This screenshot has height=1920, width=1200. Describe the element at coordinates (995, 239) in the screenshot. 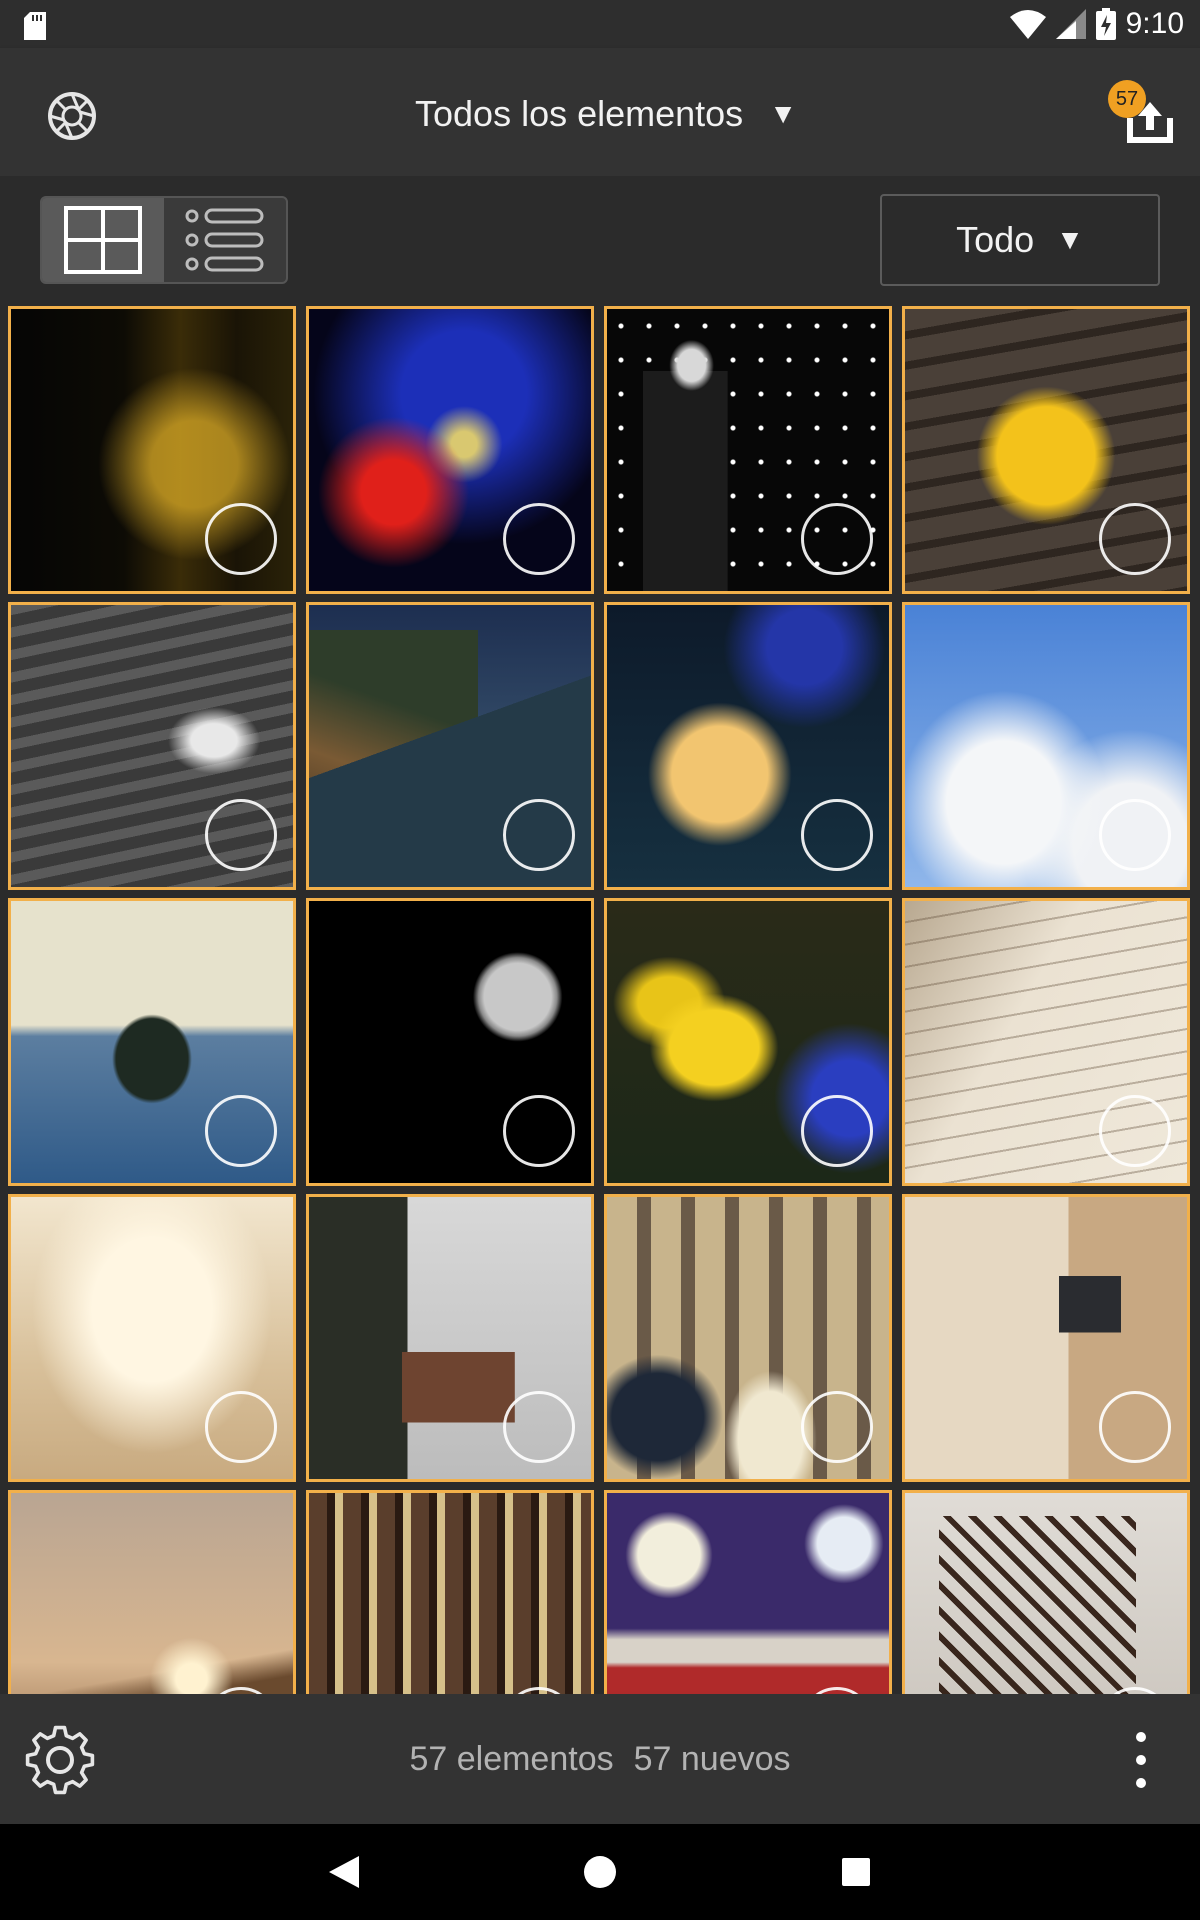

I see `filter-label: Todo` at that location.